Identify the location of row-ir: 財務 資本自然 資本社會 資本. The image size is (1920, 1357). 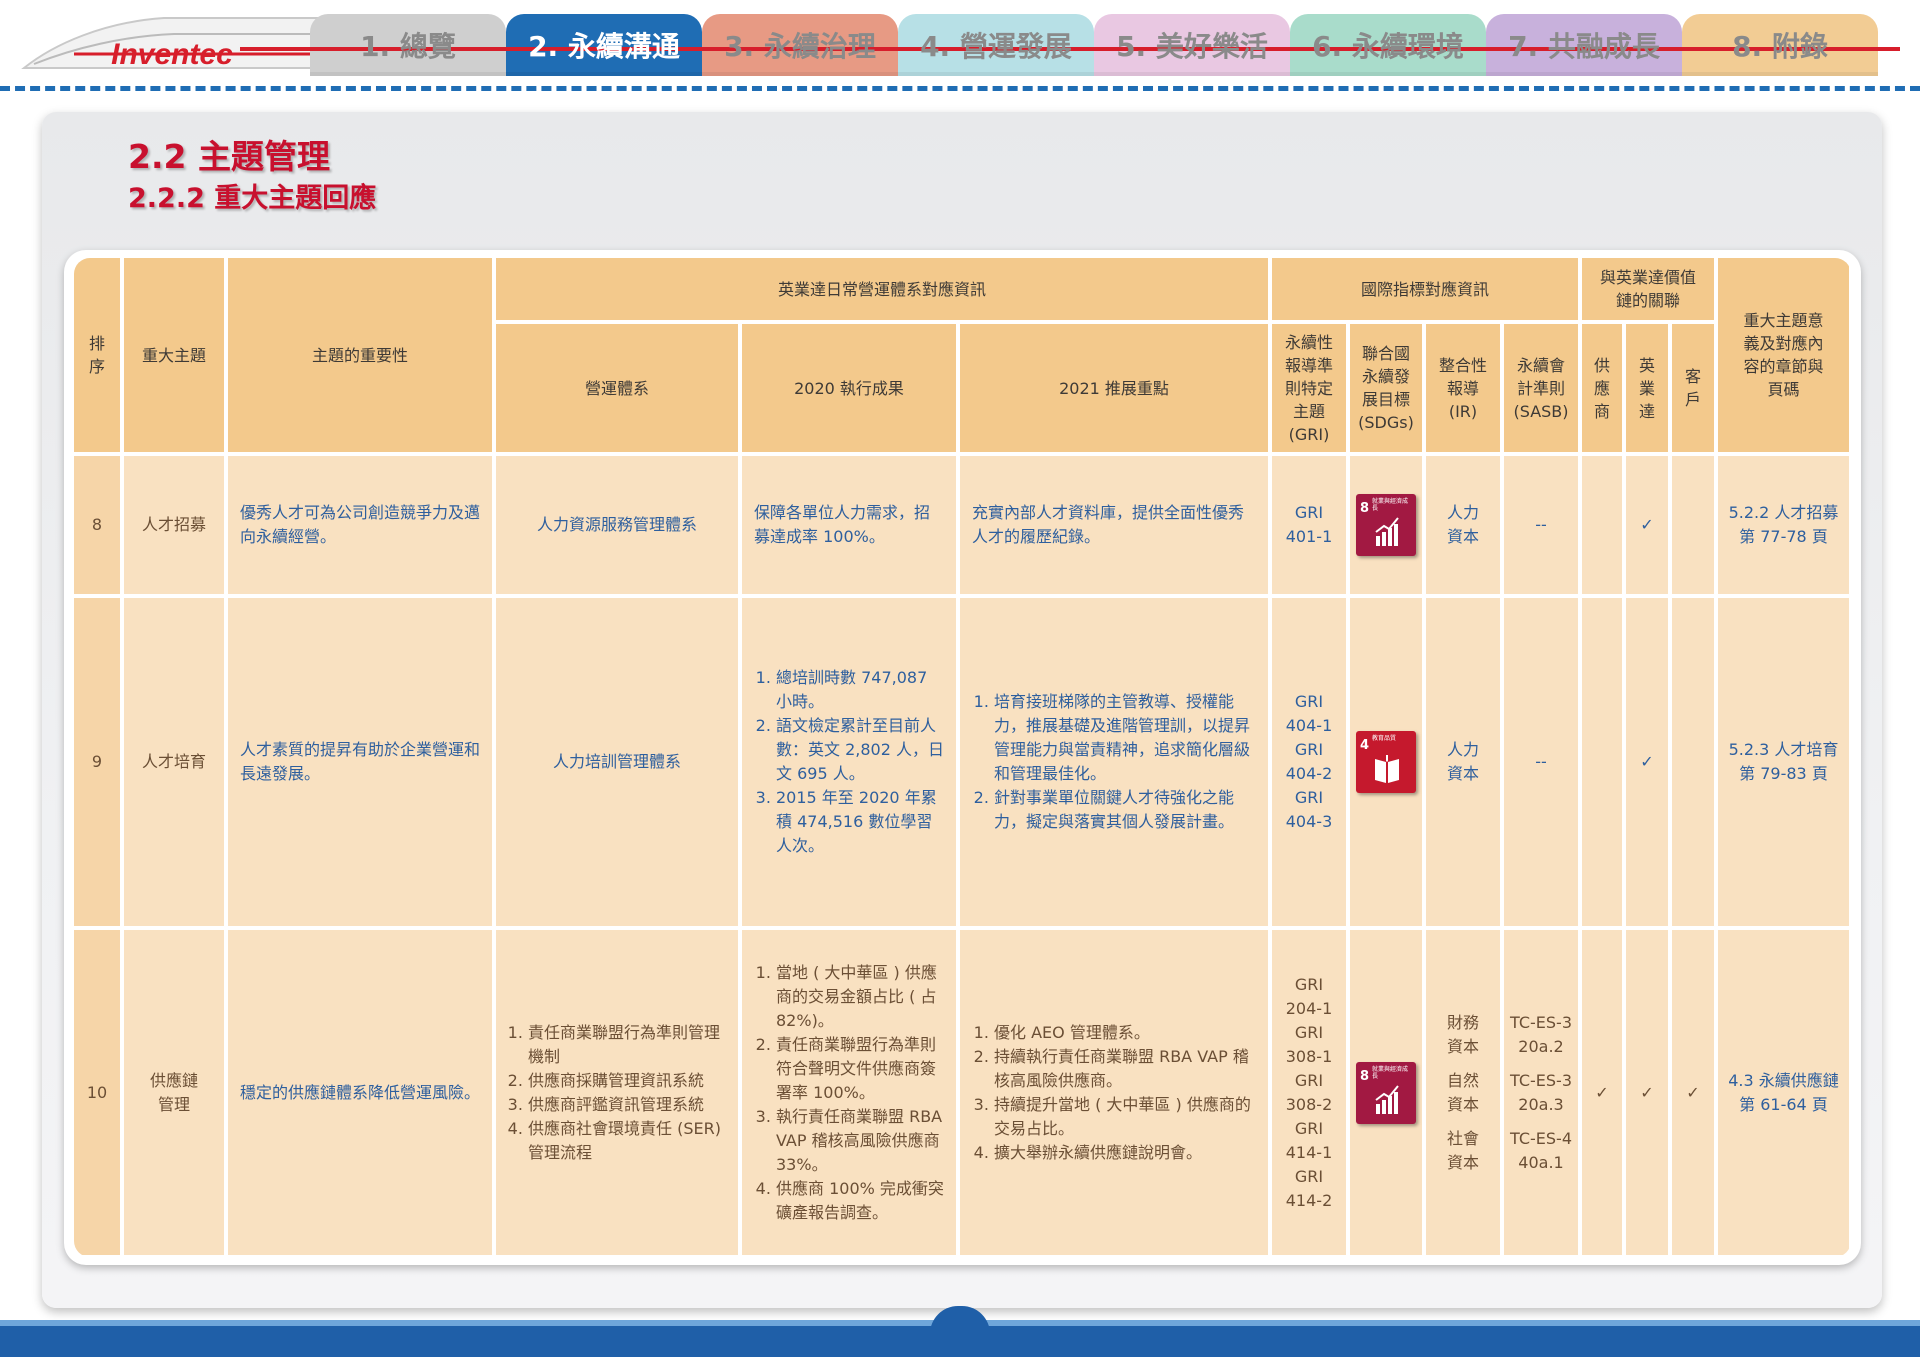
(1463, 1092).